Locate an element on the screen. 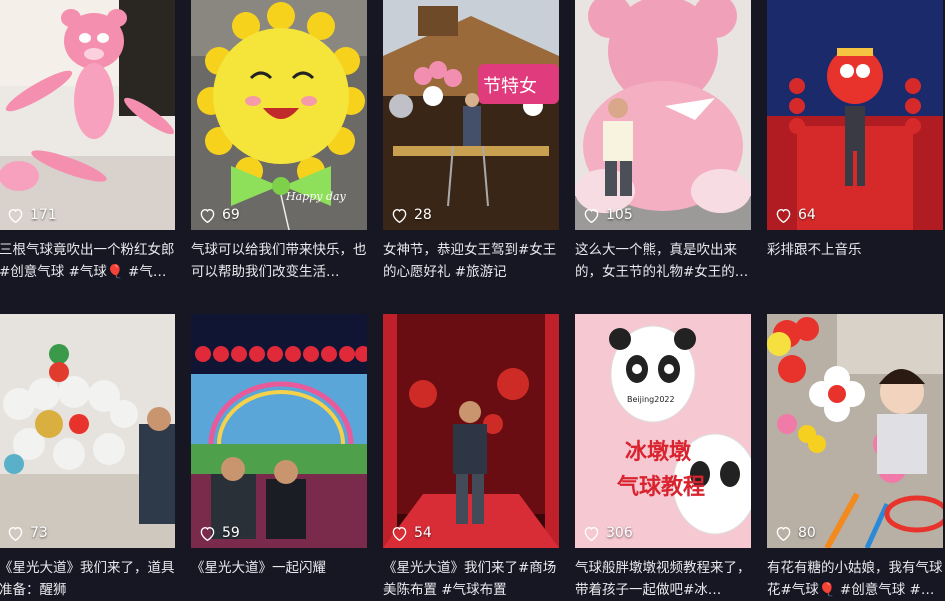  video-description: 彩排跟不上音乐 is located at coordinates (855, 261).